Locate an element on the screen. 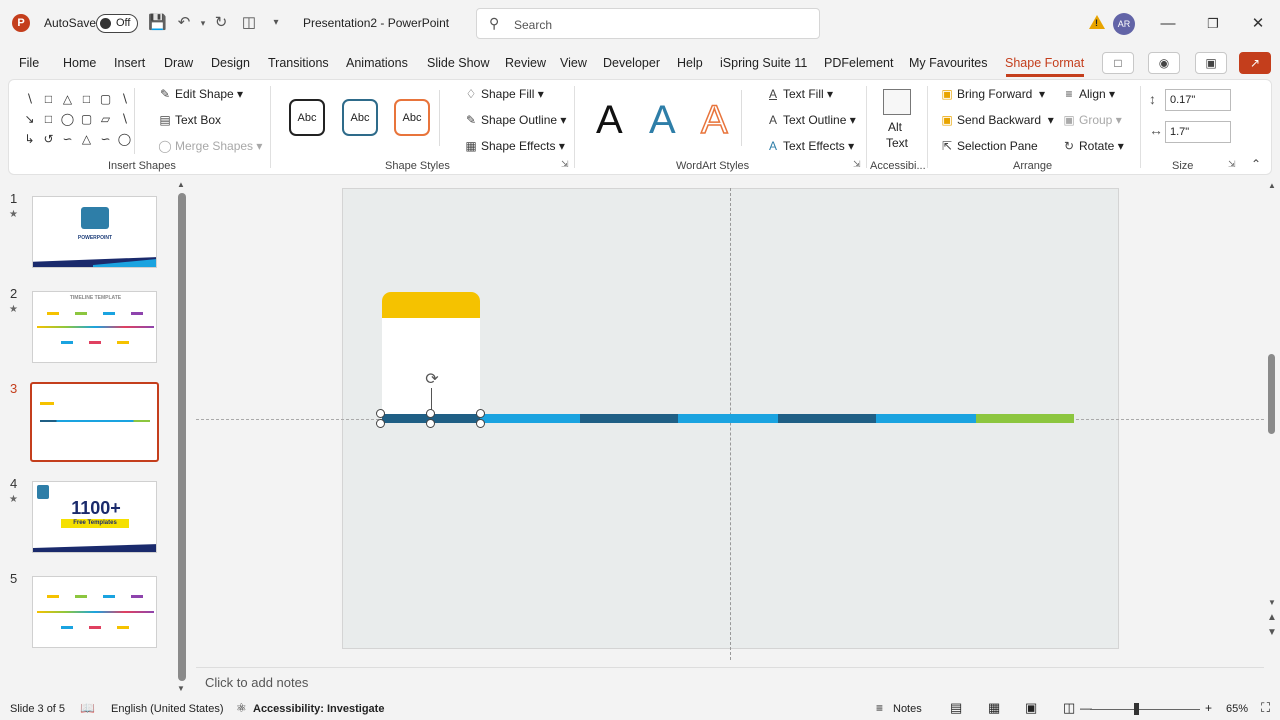  slide-thumbnail-2: TIMELINE TEMPLATE is located at coordinates (94, 327).